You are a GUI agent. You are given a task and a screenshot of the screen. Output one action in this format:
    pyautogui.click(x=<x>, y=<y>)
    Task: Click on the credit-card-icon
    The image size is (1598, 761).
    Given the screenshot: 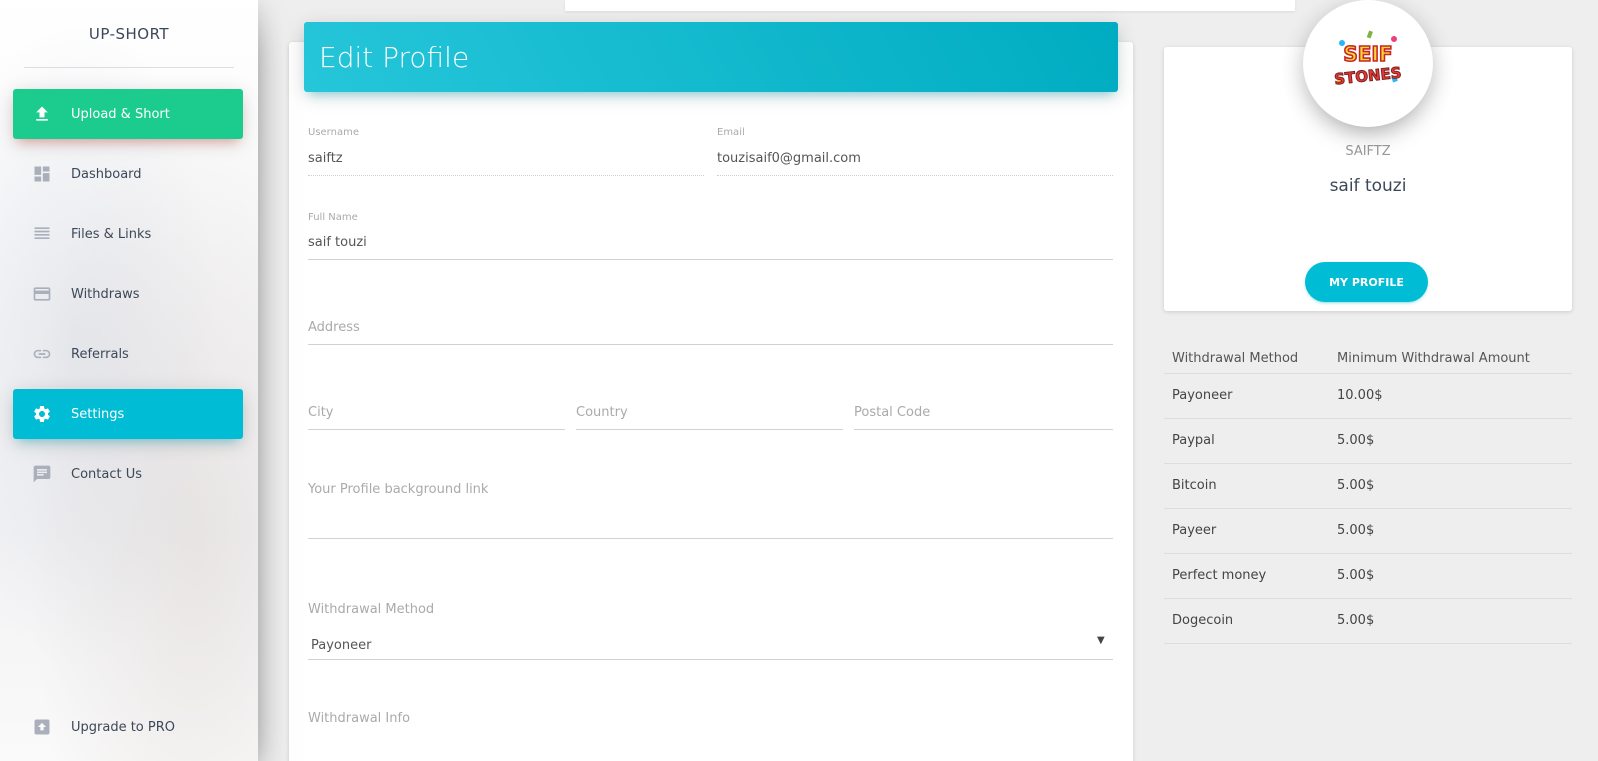 What is the action you would take?
    pyautogui.click(x=42, y=294)
    